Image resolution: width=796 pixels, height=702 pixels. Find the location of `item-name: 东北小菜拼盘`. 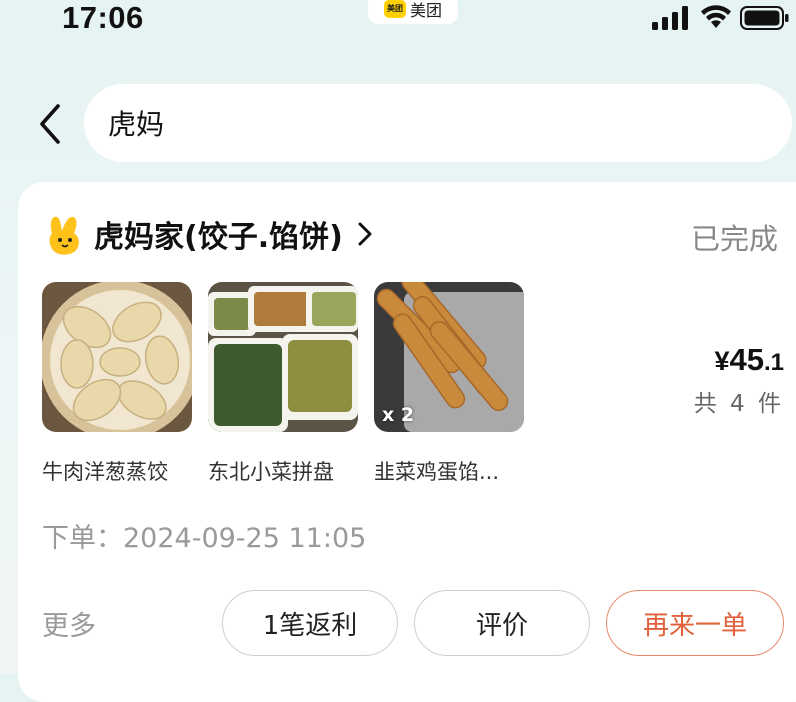

item-name: 东北小菜拼盘 is located at coordinates (271, 472).